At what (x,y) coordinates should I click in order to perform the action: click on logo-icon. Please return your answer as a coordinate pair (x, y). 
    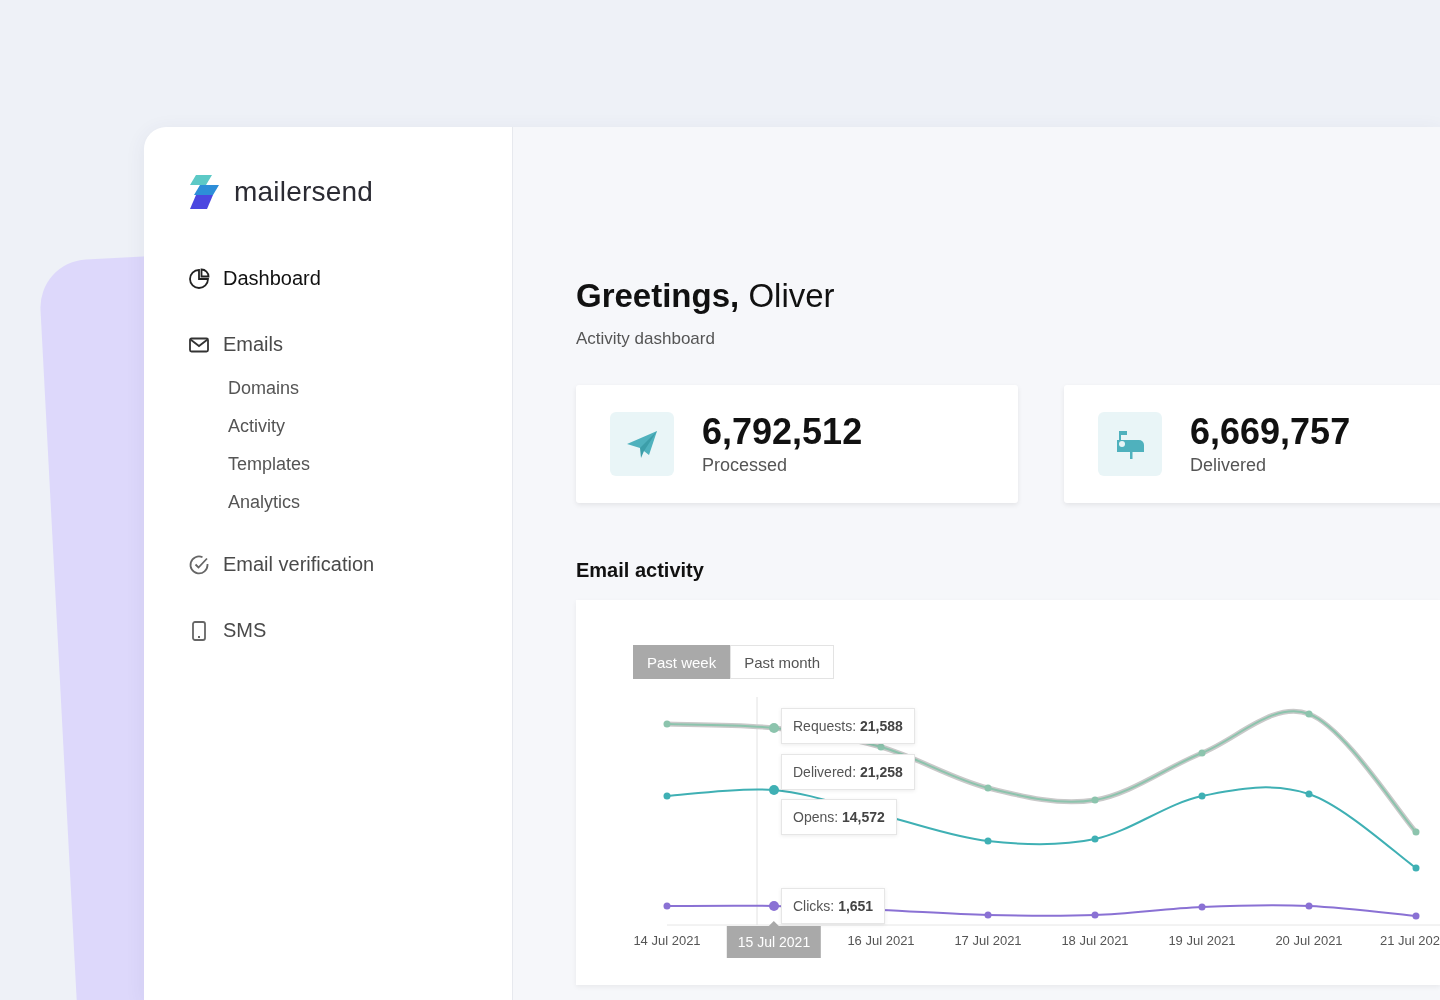
    Looking at the image, I should click on (205, 192).